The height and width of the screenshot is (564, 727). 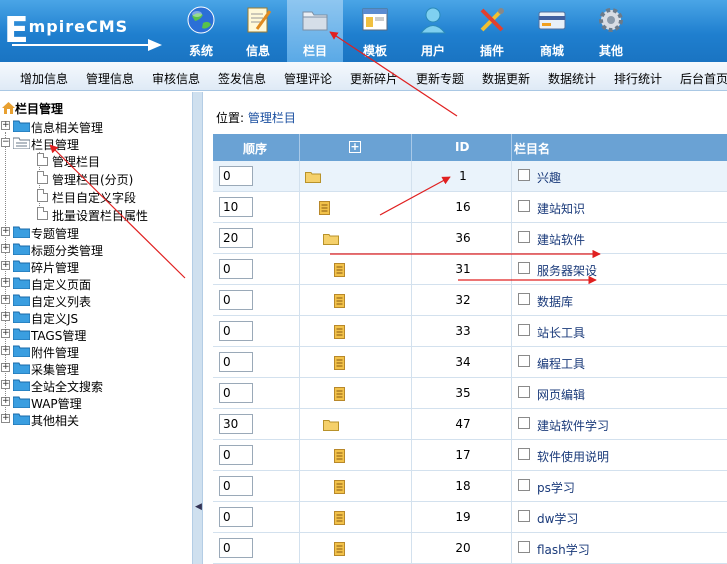 I want to click on column-name-link: 站长工具, so click(x=561, y=332).